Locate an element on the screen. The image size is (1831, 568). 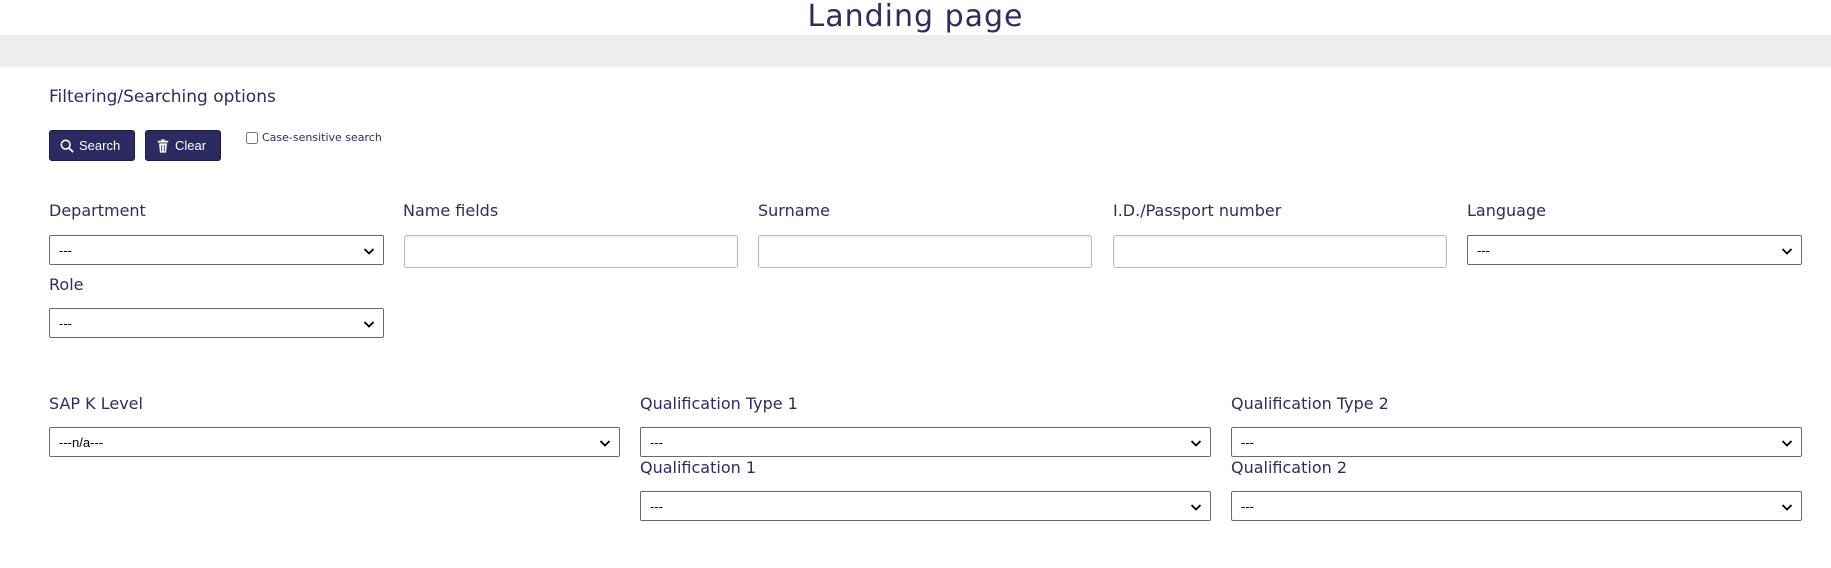
id-passport-label: I.D./Passport number is located at coordinates (1197, 210).